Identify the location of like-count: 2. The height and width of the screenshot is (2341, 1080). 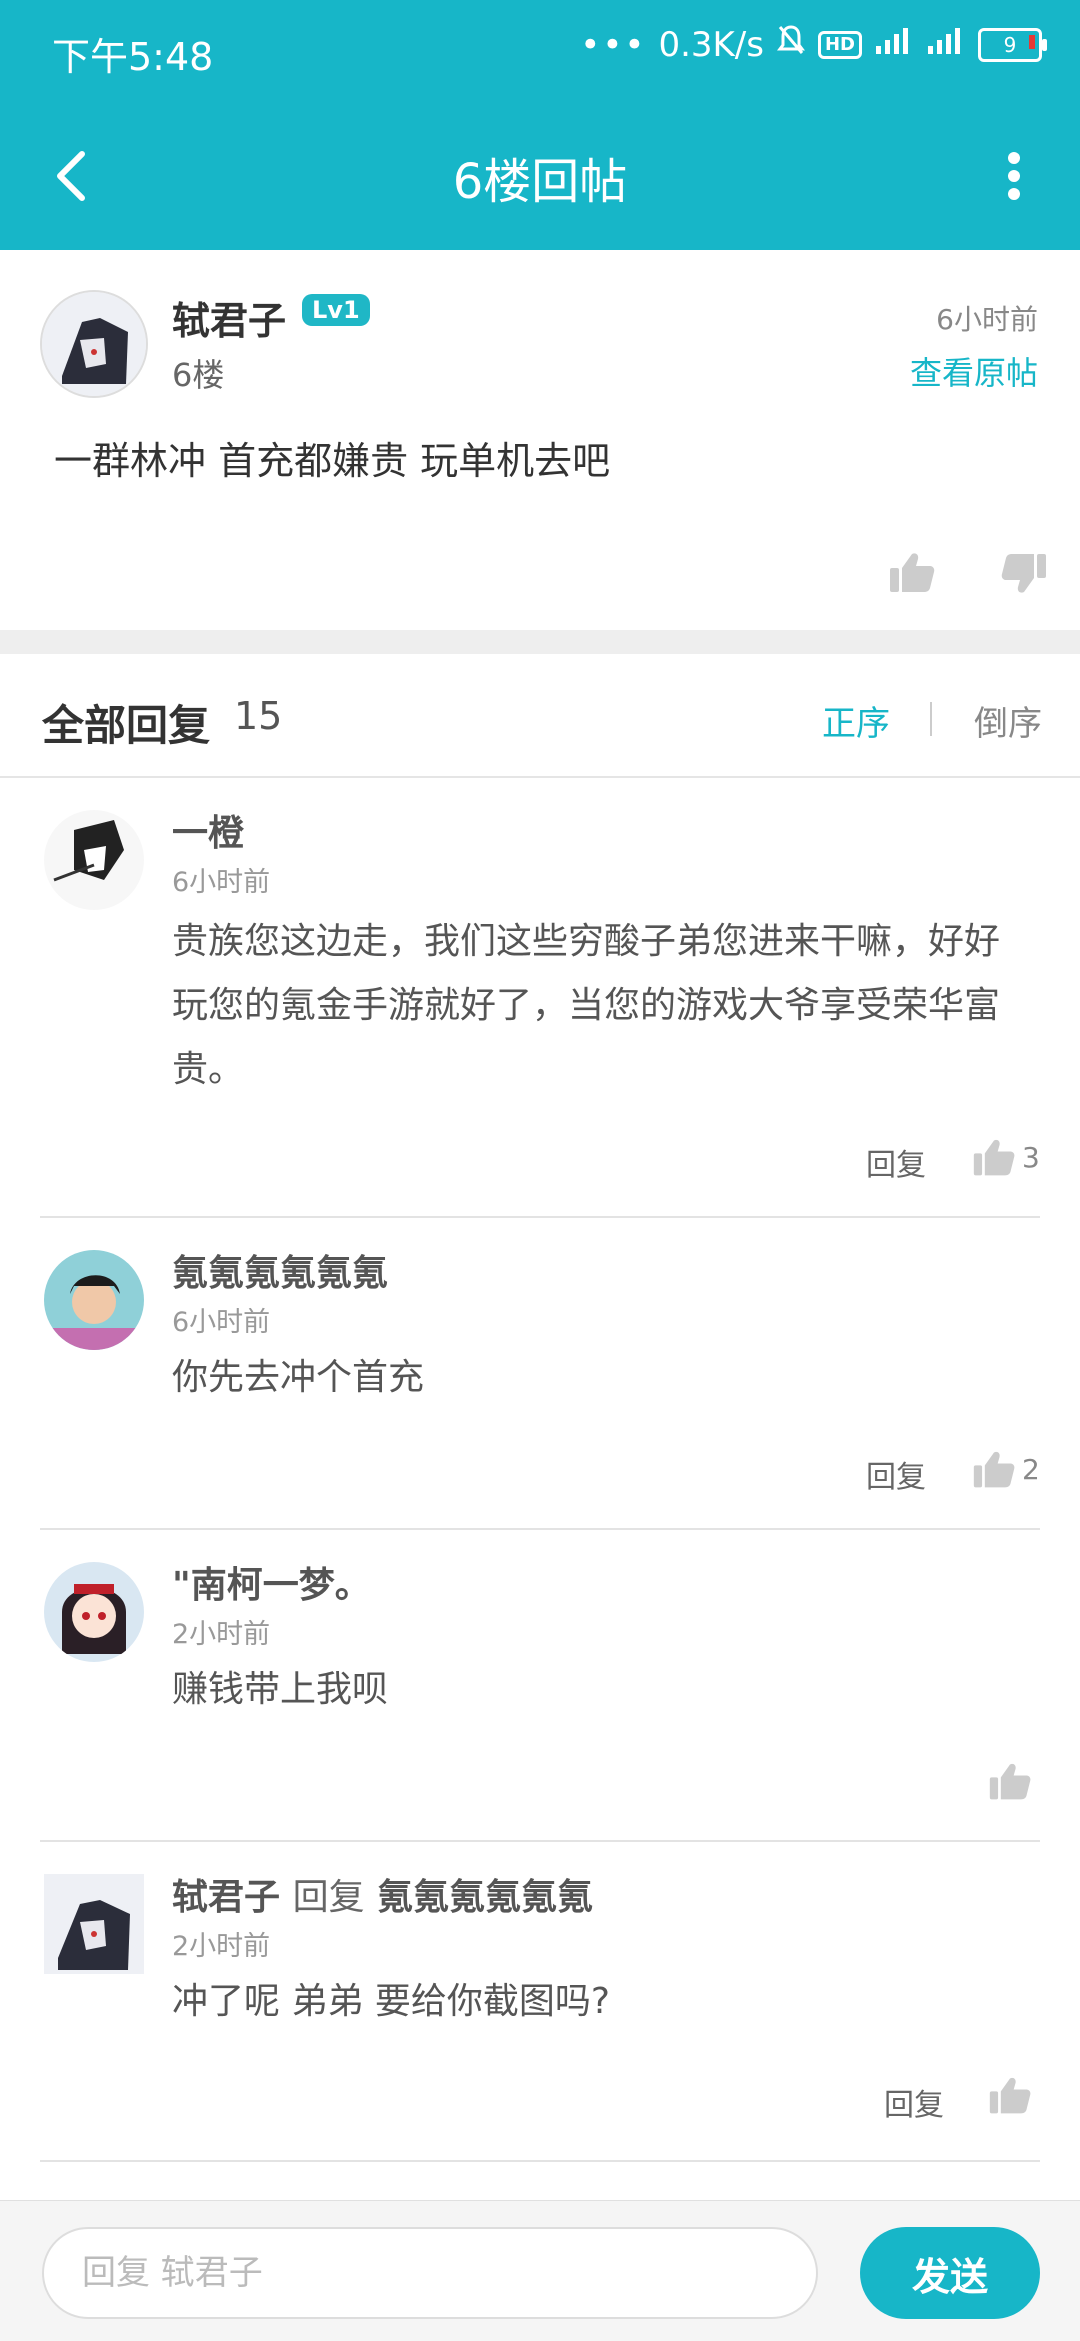
(1031, 1469).